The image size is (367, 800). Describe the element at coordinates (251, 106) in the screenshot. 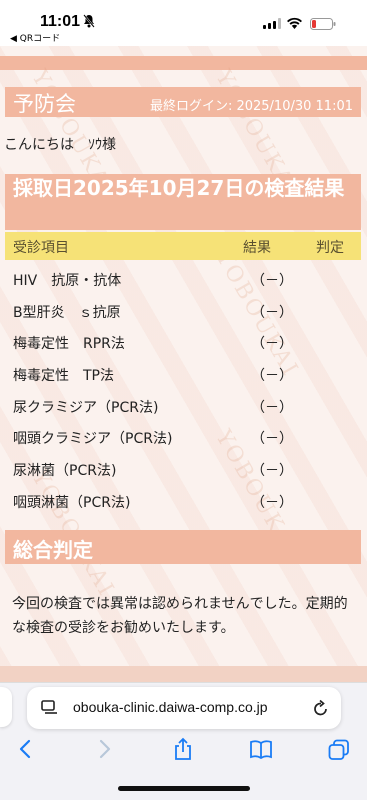

I see `last-login-text: 最終ログイン: 2025/10/30 11:01` at that location.